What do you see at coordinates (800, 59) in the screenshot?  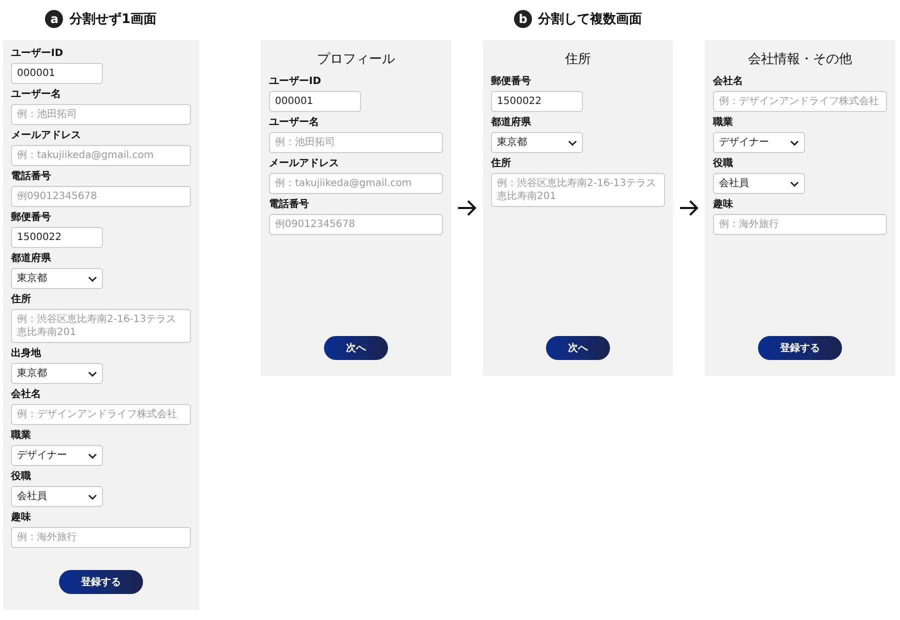 I see `screen-title: 会社情報・その他` at bounding box center [800, 59].